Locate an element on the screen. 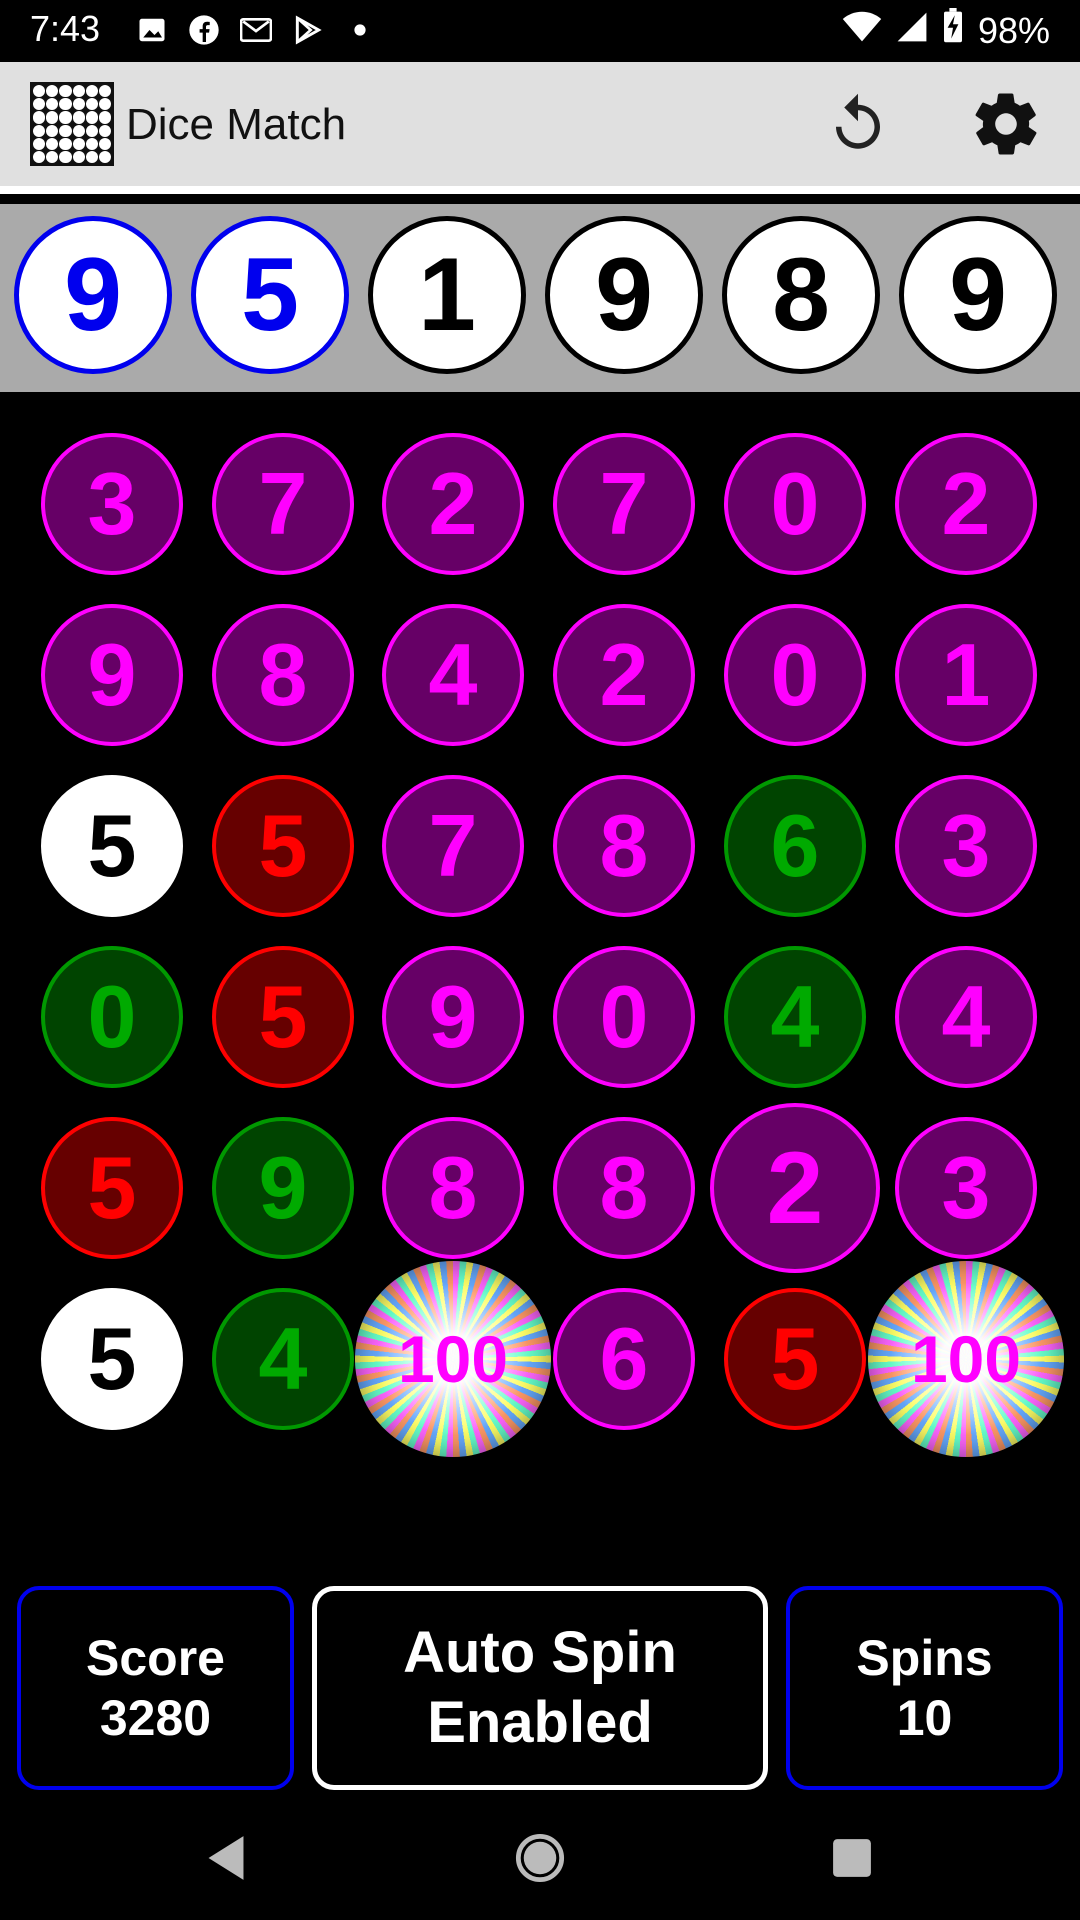 Image resolution: width=1080 pixels, height=1920 pixels. notification-icons is located at coordinates (256, 30).